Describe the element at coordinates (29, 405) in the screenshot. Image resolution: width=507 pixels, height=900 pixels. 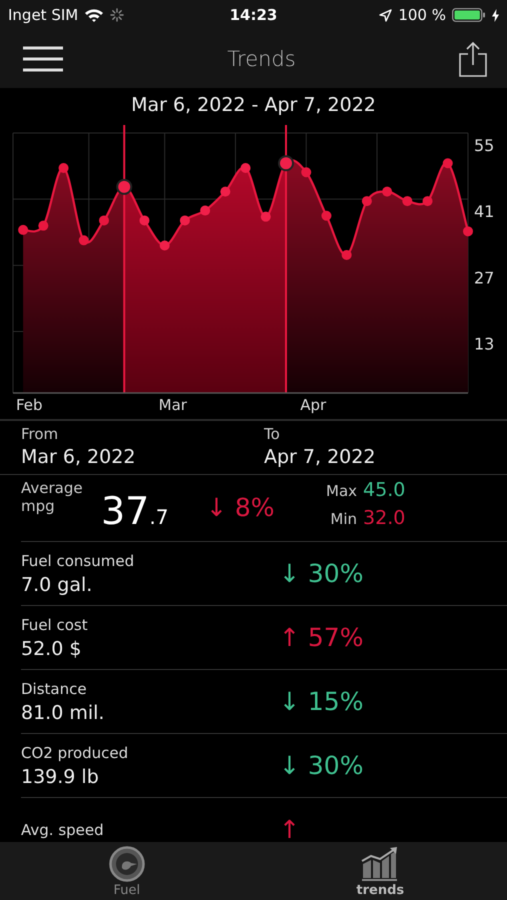
I see `x-axis-label: Feb` at that location.